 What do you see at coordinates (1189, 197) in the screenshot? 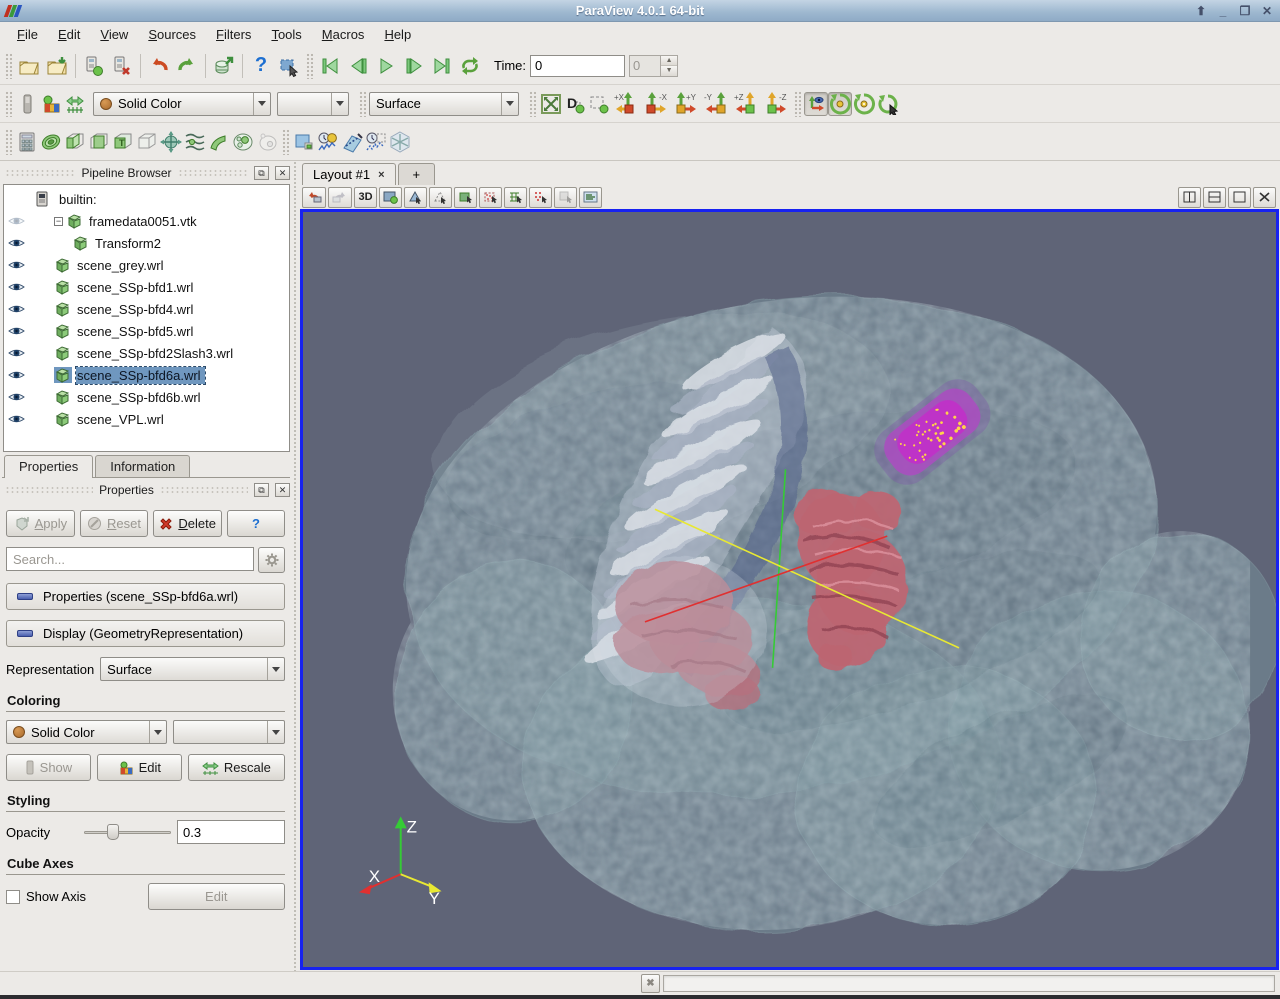
I see `split-horizontal-button` at bounding box center [1189, 197].